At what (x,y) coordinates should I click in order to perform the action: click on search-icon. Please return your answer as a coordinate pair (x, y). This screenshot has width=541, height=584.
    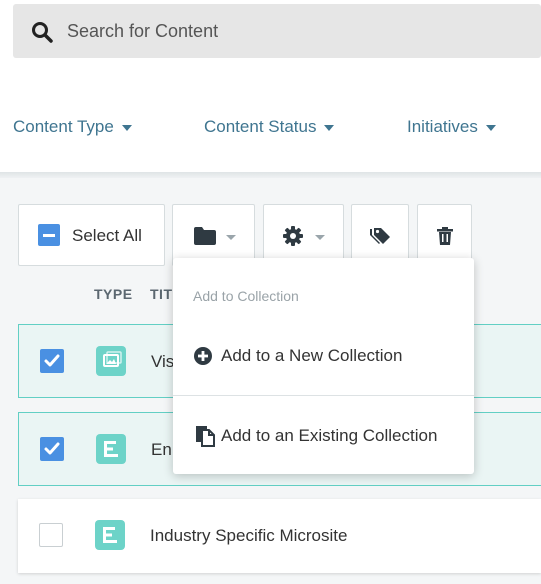
    Looking at the image, I should click on (42, 32).